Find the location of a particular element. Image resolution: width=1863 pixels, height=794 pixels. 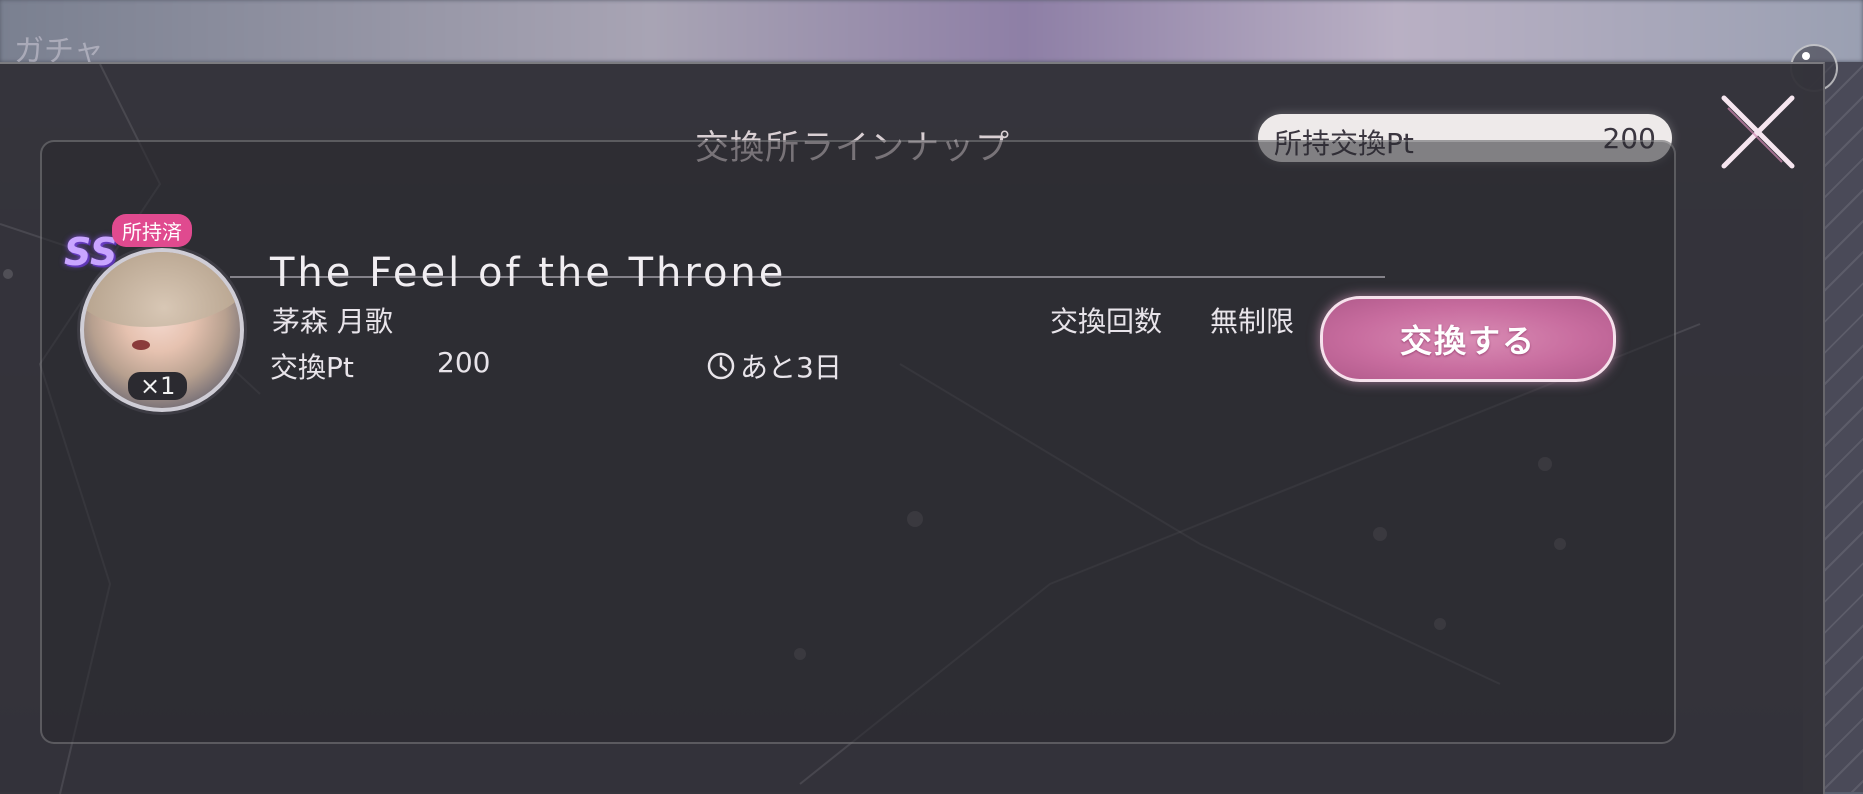

exchange-cost-value: 200 is located at coordinates (464, 362).